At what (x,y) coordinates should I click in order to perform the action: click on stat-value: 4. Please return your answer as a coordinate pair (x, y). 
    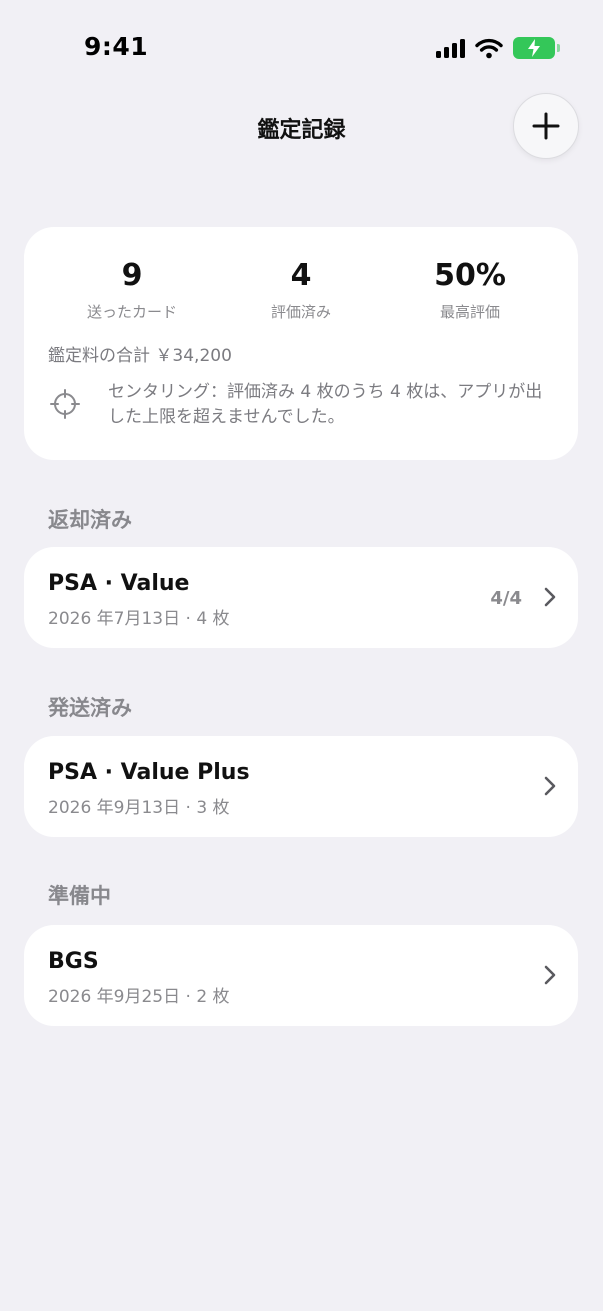
    Looking at the image, I should click on (301, 275).